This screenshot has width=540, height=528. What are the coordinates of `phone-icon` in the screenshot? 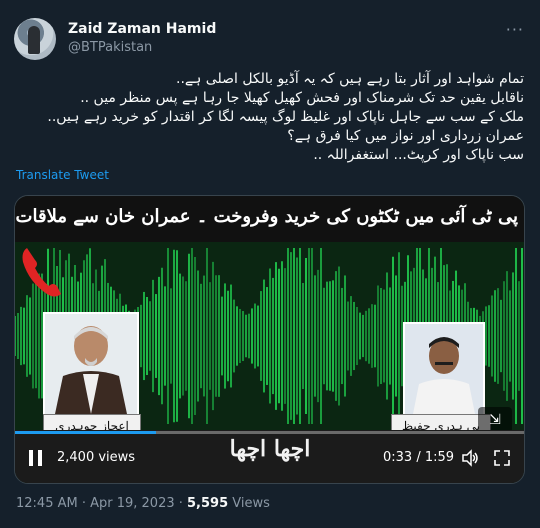 It's located at (41, 272).